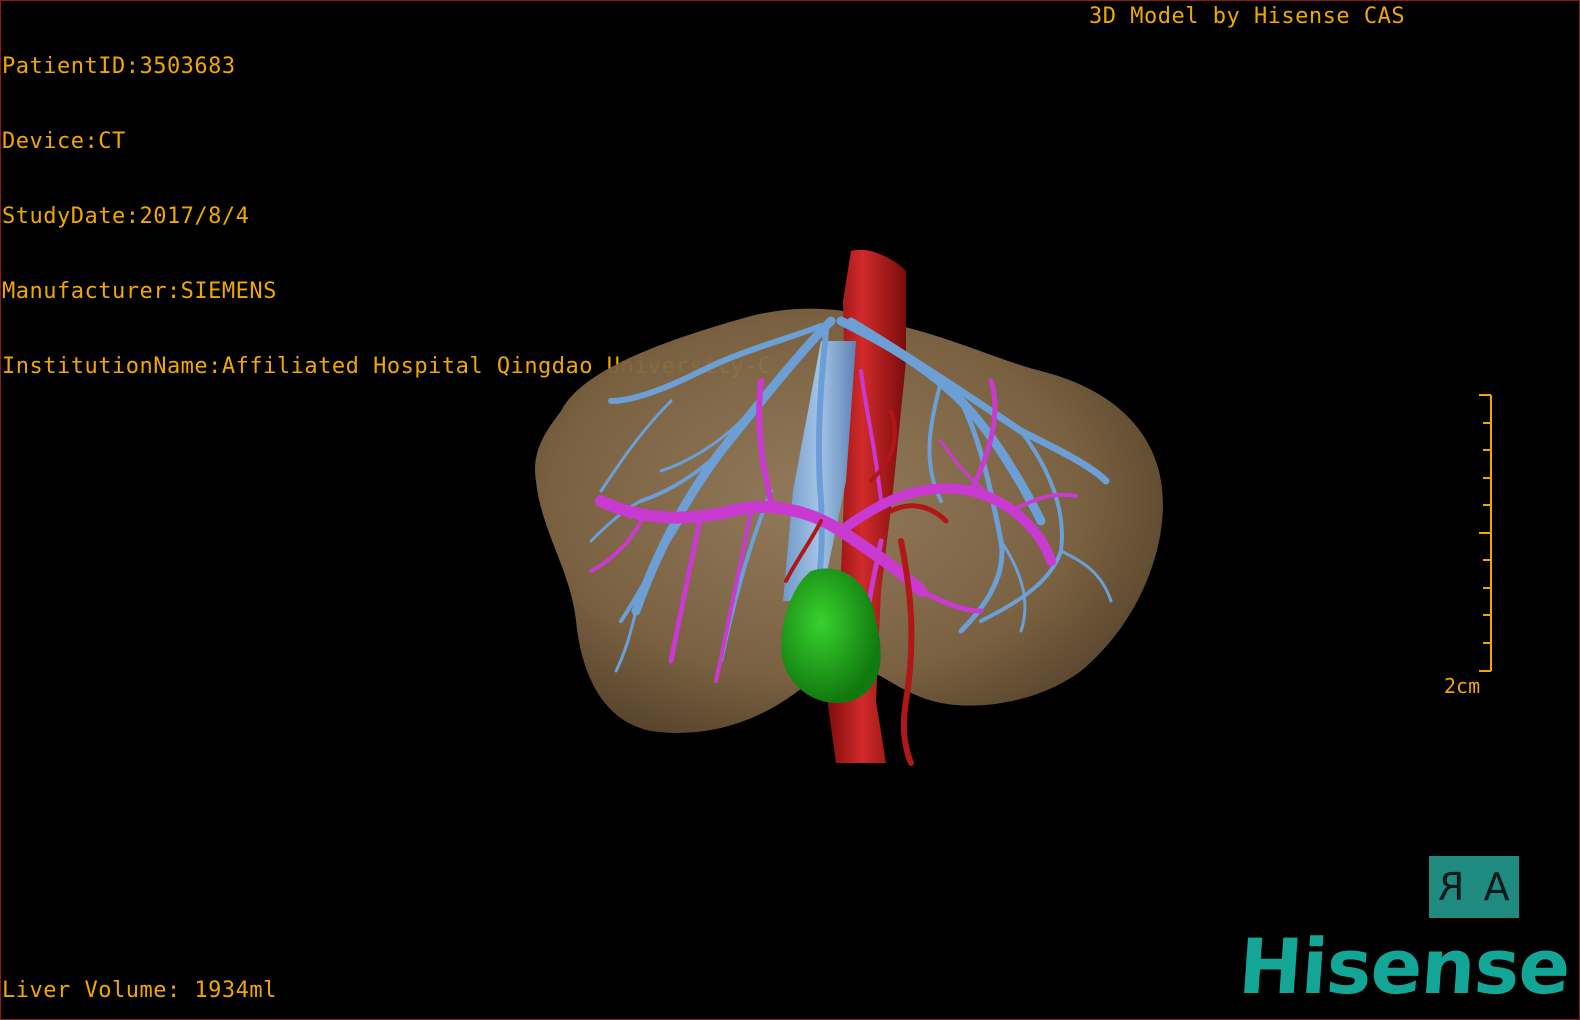 This screenshot has height=1020, width=1580. Describe the element at coordinates (1485, 533) in the screenshot. I see `scale-bar` at that location.